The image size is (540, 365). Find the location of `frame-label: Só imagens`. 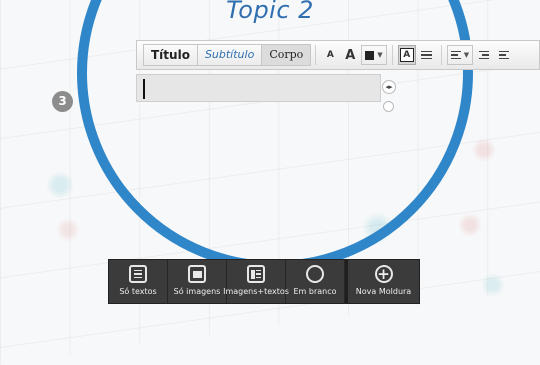

frame-label: Só imagens is located at coordinates (197, 291).